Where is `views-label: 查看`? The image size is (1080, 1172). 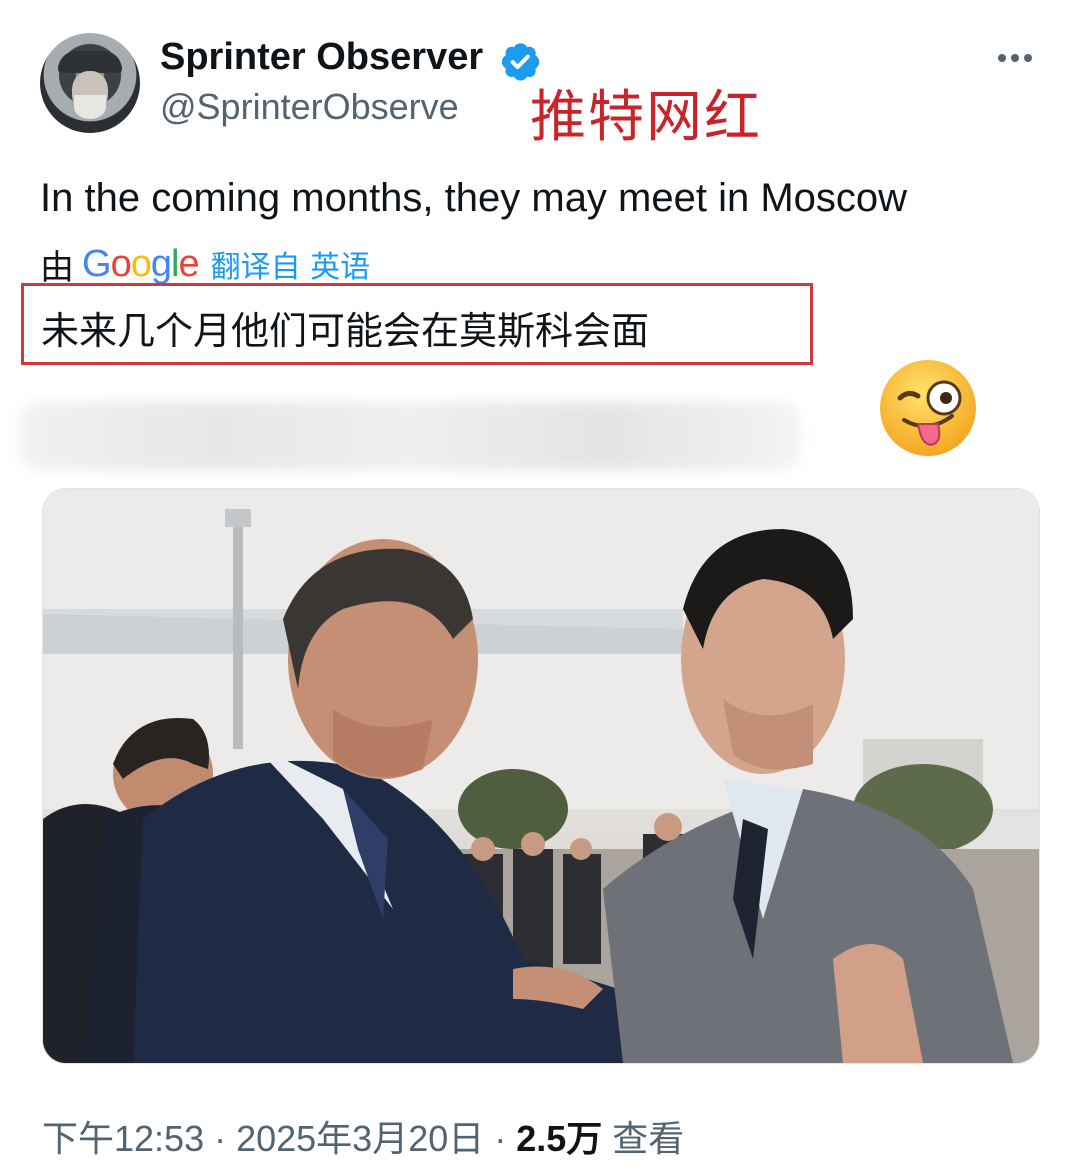
views-label: 查看 is located at coordinates (648, 1138).